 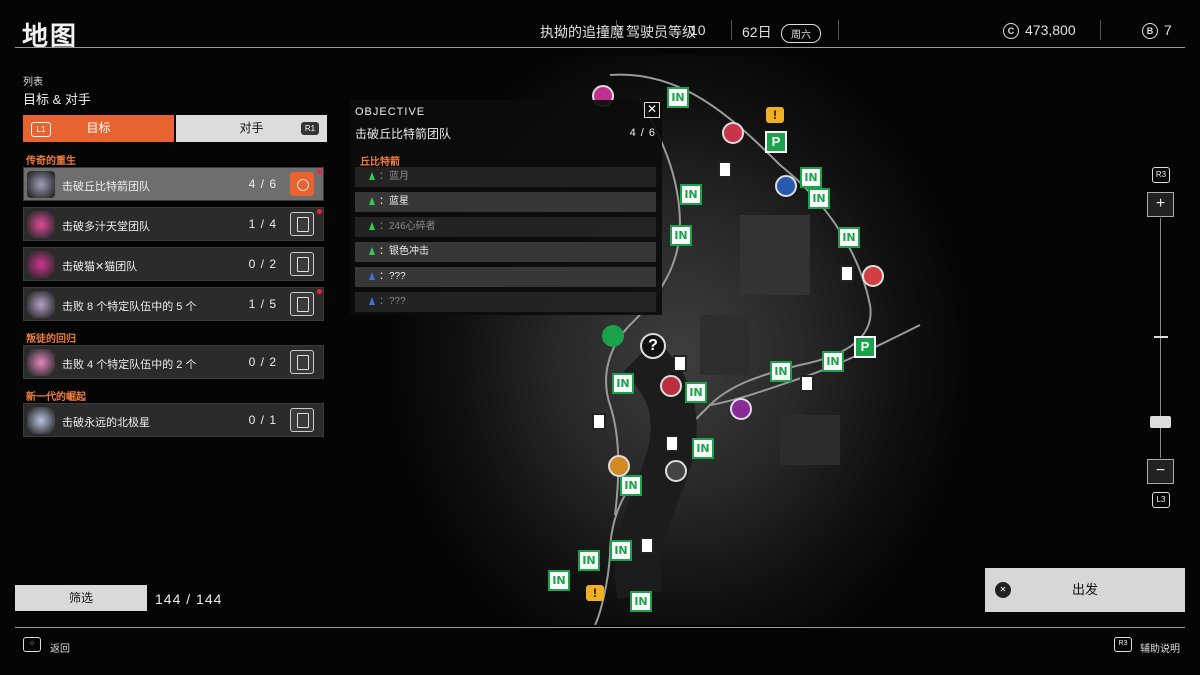 I want to click on objective-row: 击破永远的北极星 0 / 1, so click(x=173, y=420).